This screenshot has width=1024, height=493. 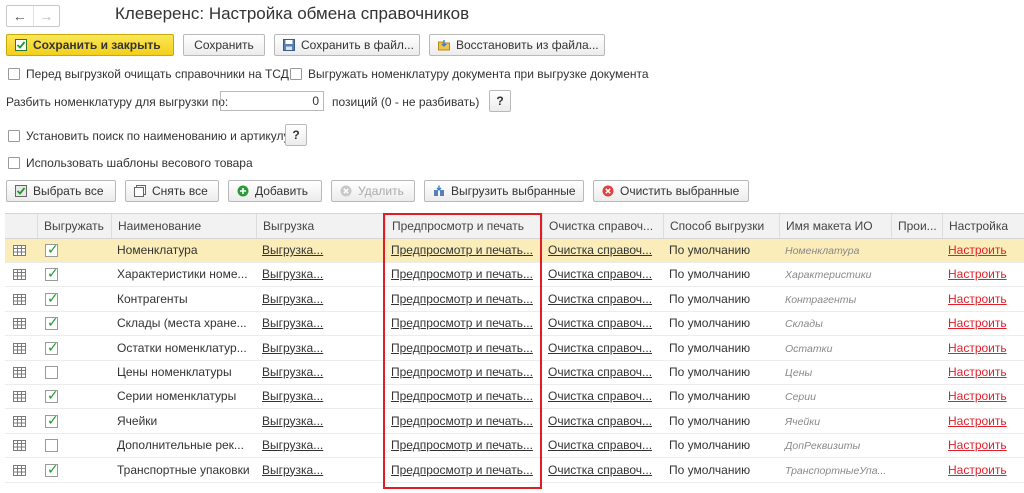 I want to click on row-layout-name: Контрагенты, so click(x=821, y=299).